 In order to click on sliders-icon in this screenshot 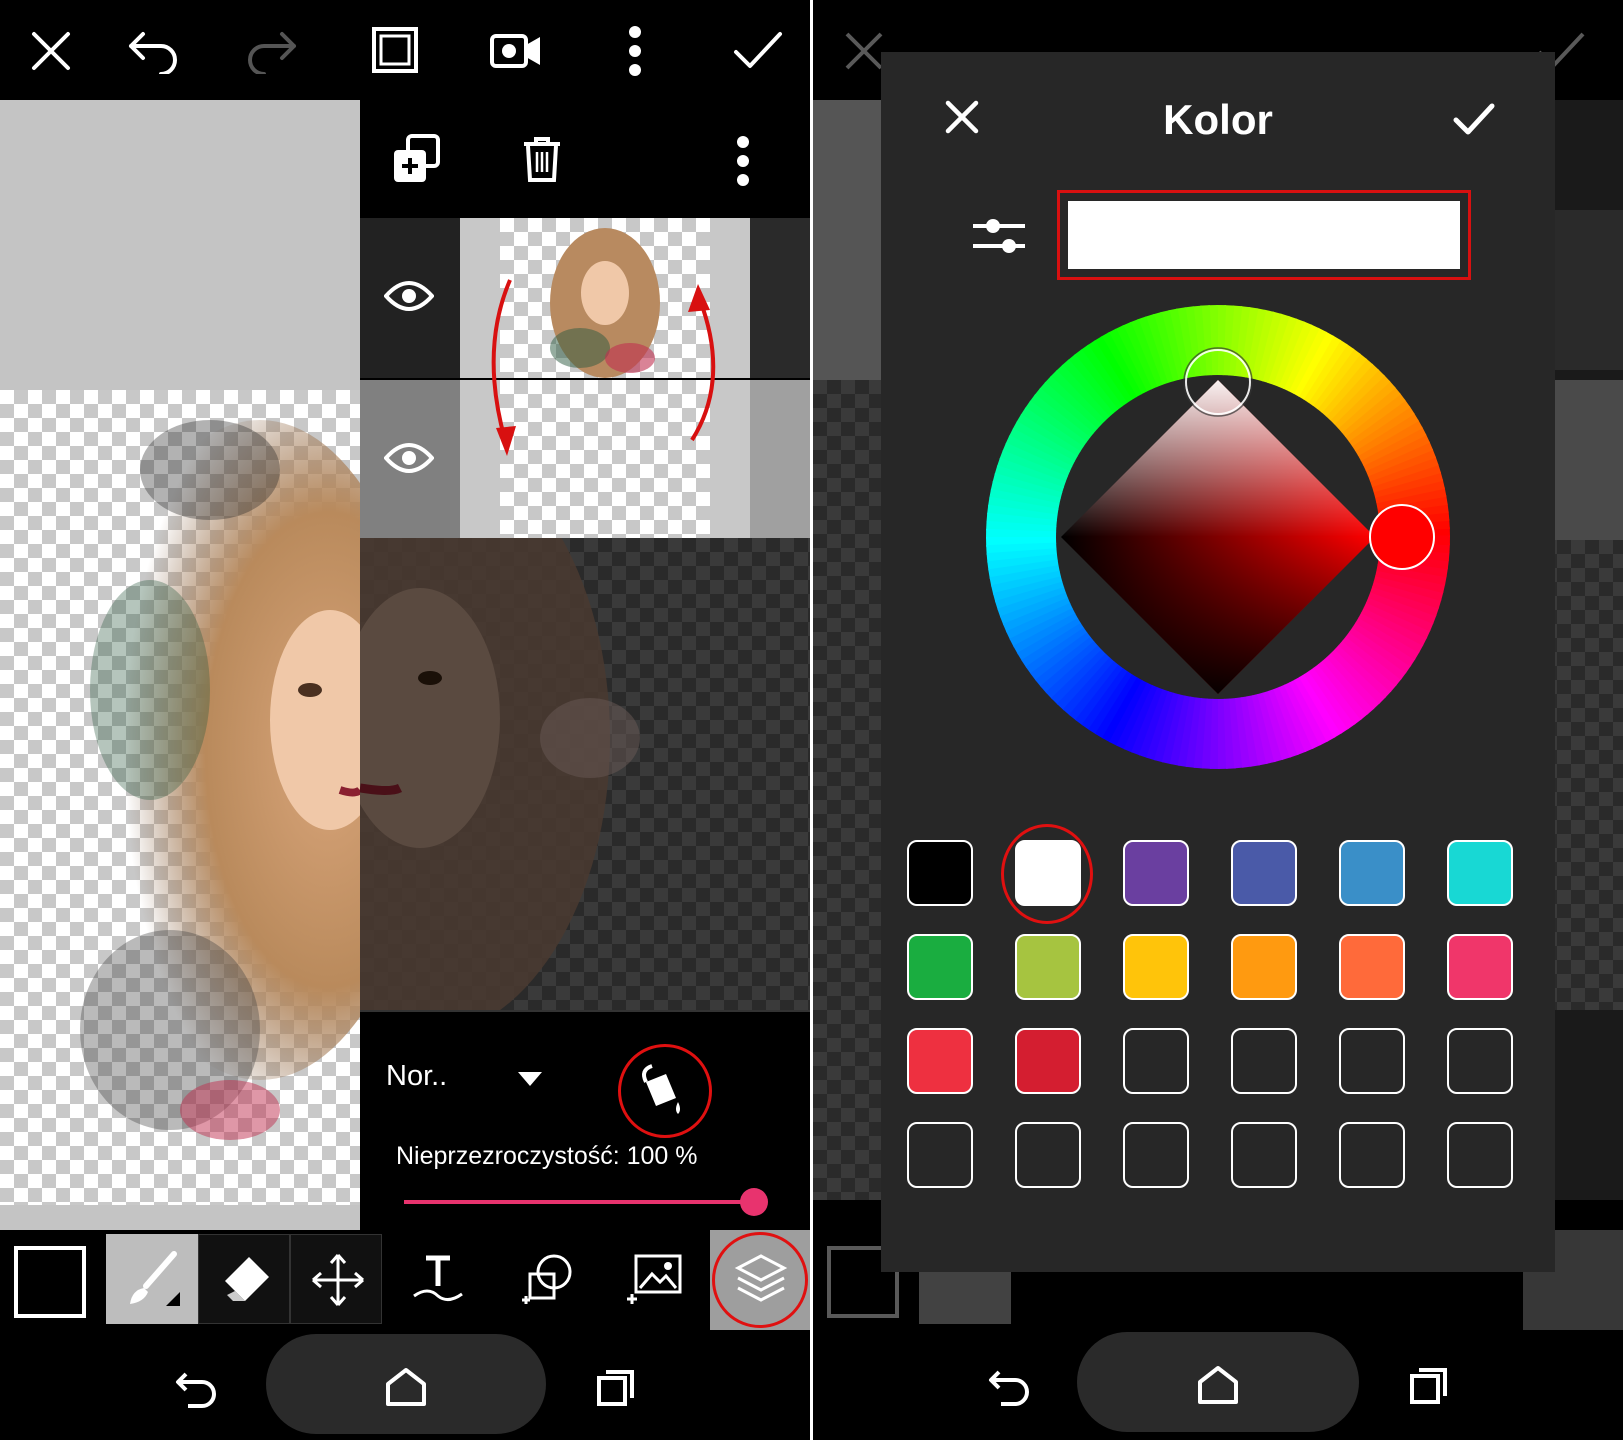, I will do `click(999, 236)`.